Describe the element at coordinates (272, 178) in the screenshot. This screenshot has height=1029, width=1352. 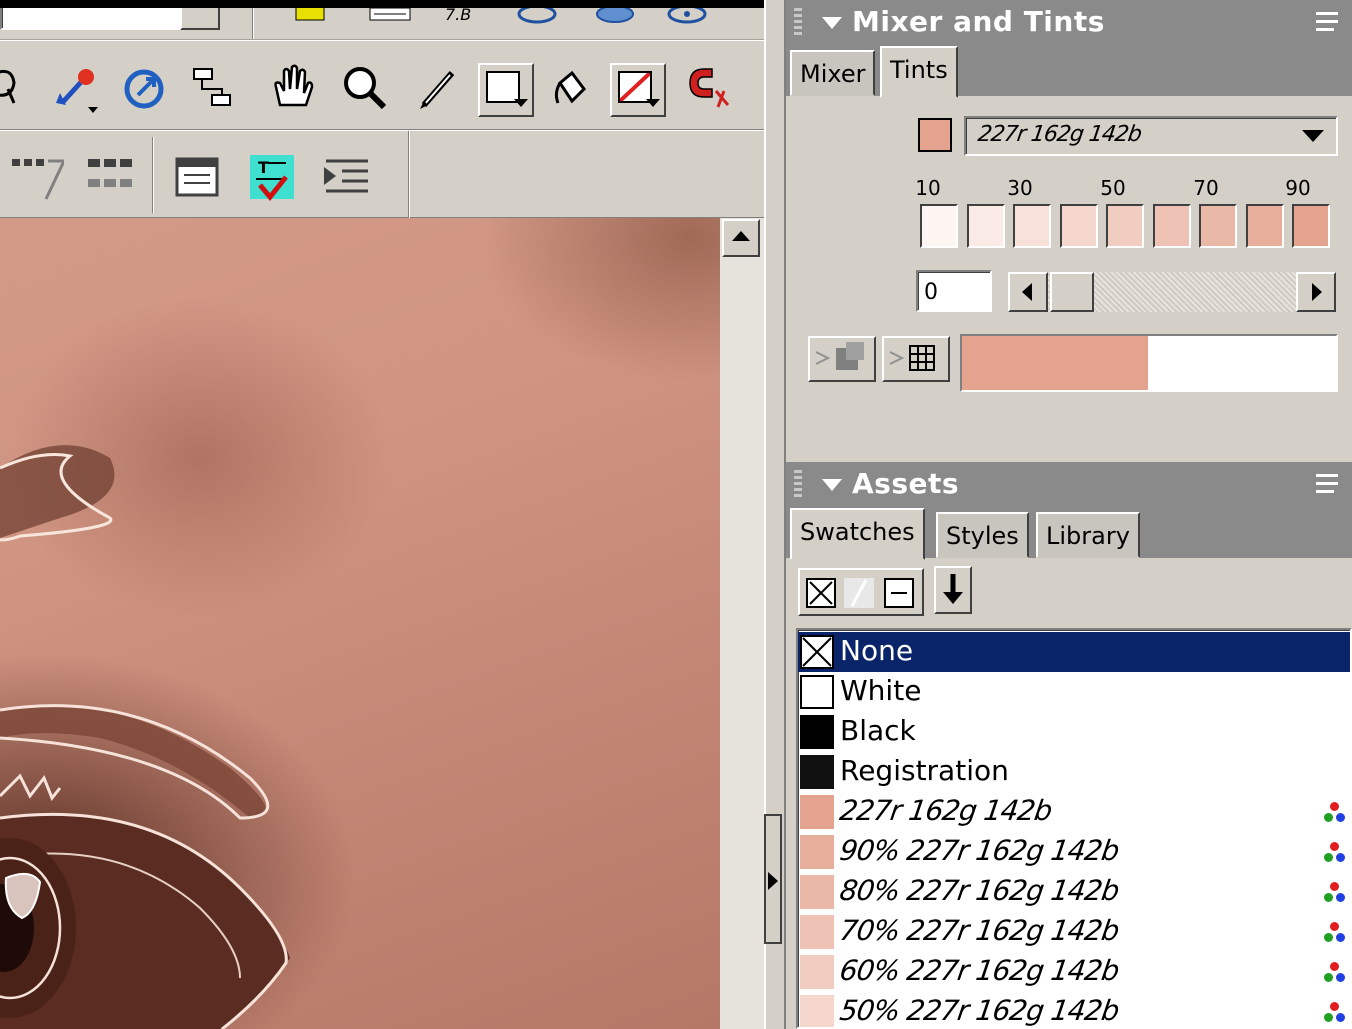
I see `spellcheck-icon: T` at that location.